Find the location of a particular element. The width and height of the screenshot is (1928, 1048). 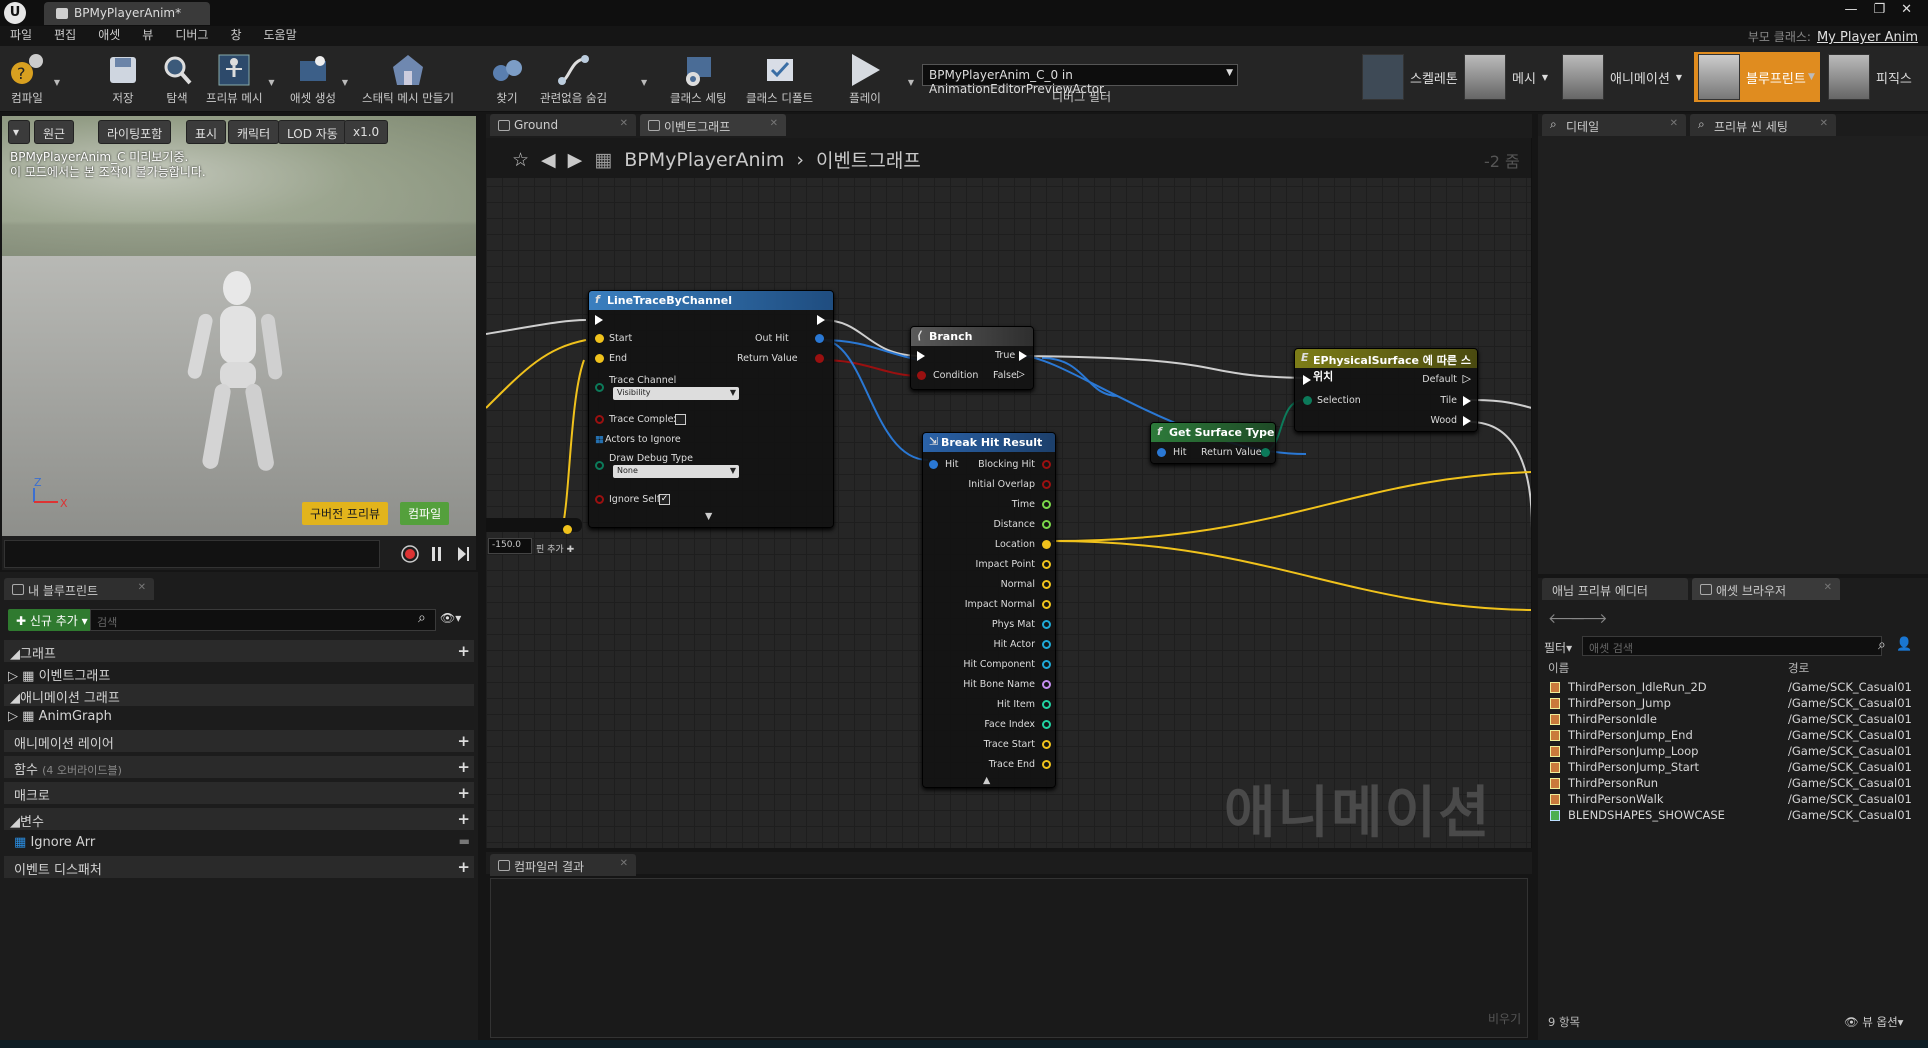

class-settings-button: 클래스 세팅 is located at coordinates (698, 79).